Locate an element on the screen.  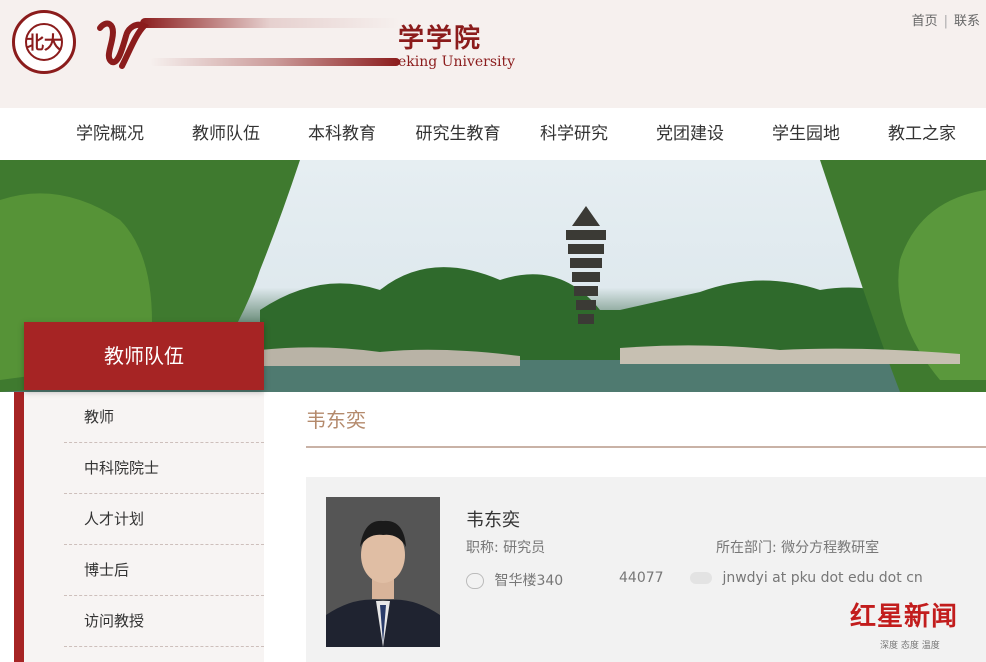
person-portrait-icon is located at coordinates (383, 572).